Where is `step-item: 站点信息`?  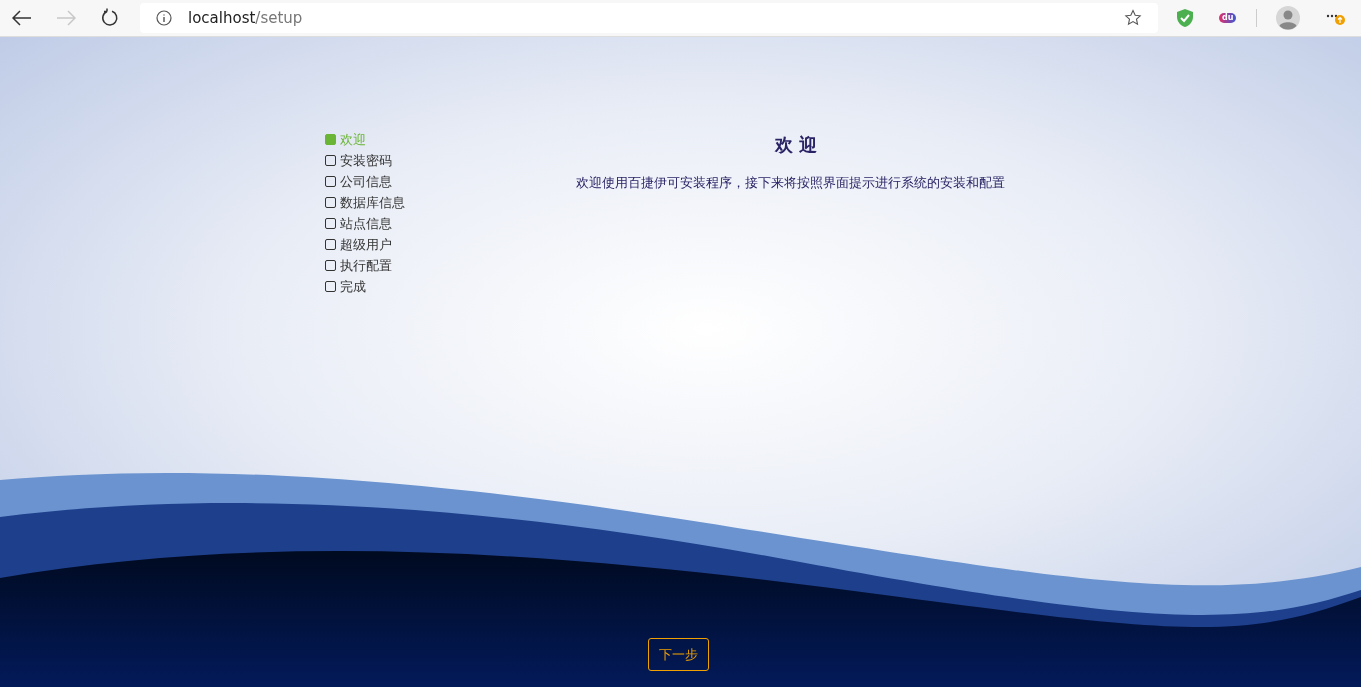
step-item: 站点信息 is located at coordinates (450, 223).